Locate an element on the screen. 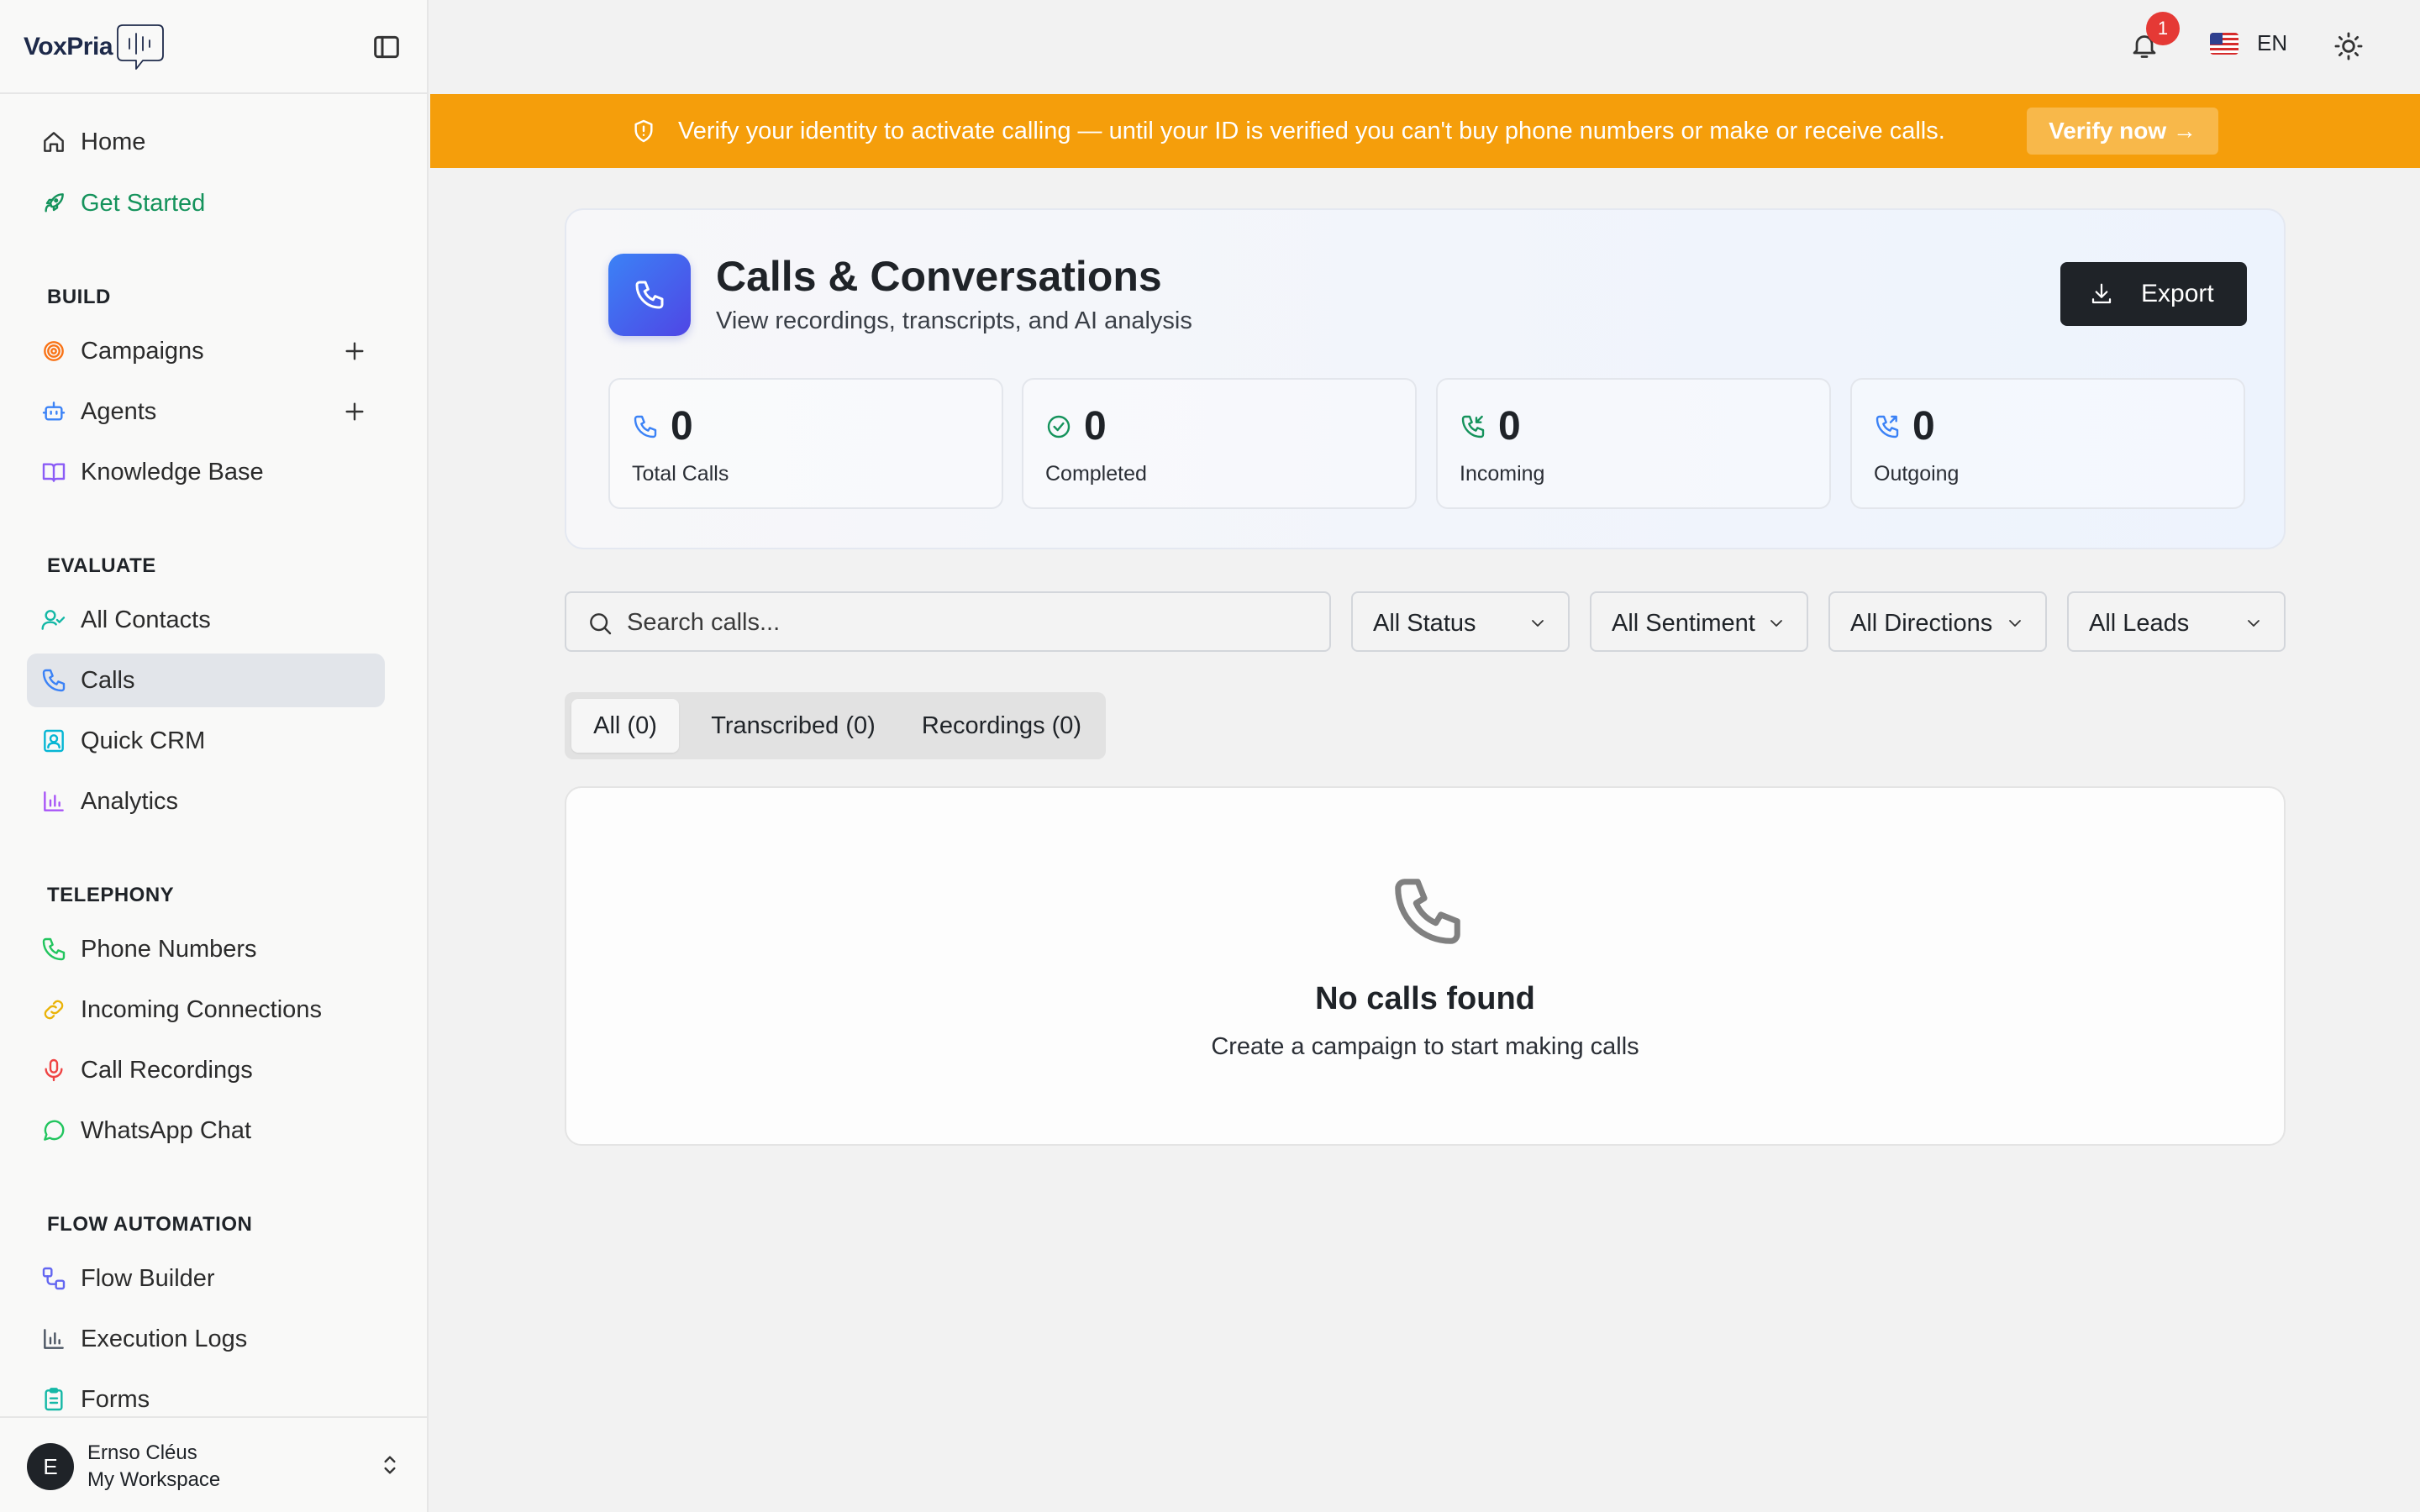 This screenshot has width=2420, height=1512. section-label-telephony: TELEPHONY is located at coordinates (111, 895).